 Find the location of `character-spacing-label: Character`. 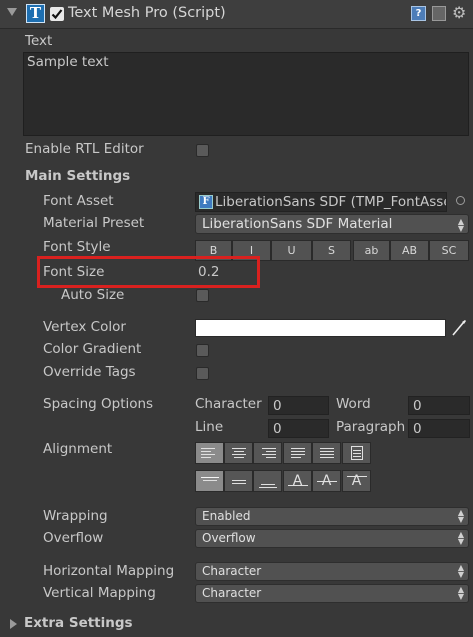

character-spacing-label: Character is located at coordinates (228, 404).